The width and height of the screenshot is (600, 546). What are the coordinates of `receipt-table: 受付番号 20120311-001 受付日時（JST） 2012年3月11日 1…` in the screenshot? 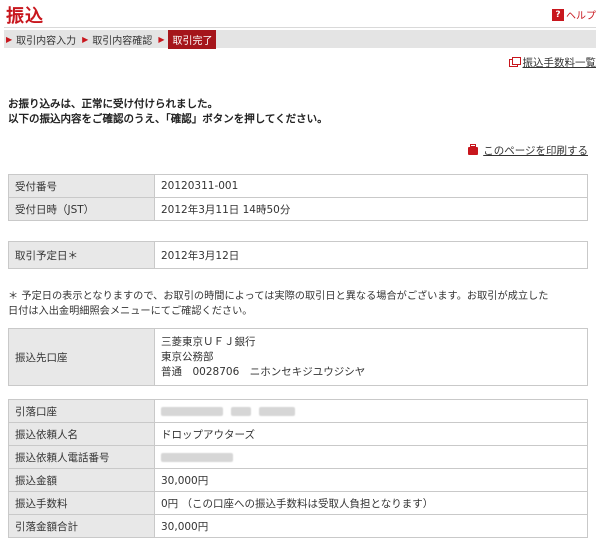 It's located at (298, 197).